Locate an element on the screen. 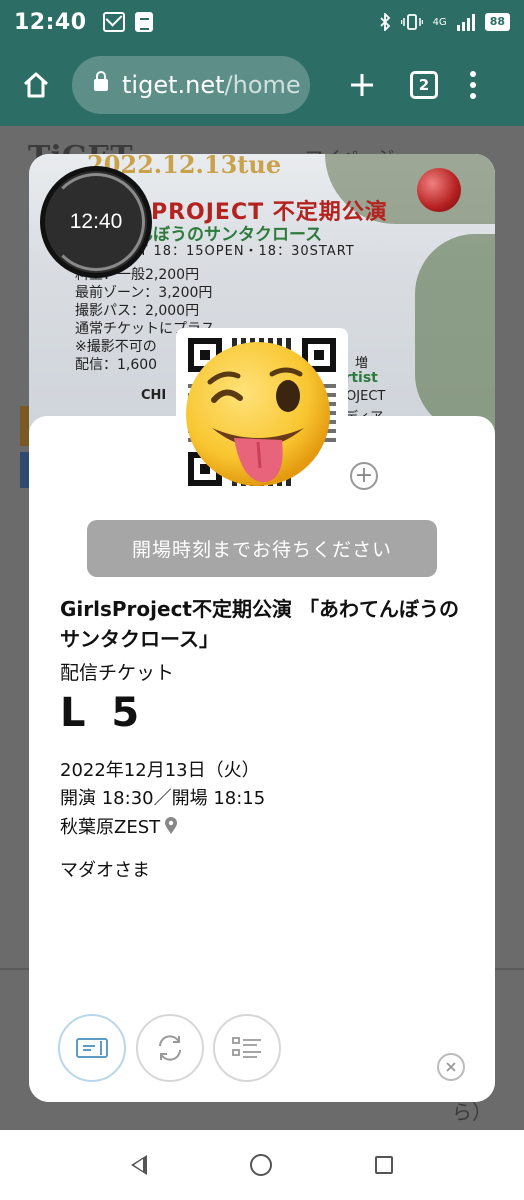  new-tab-button is located at coordinates (362, 85).